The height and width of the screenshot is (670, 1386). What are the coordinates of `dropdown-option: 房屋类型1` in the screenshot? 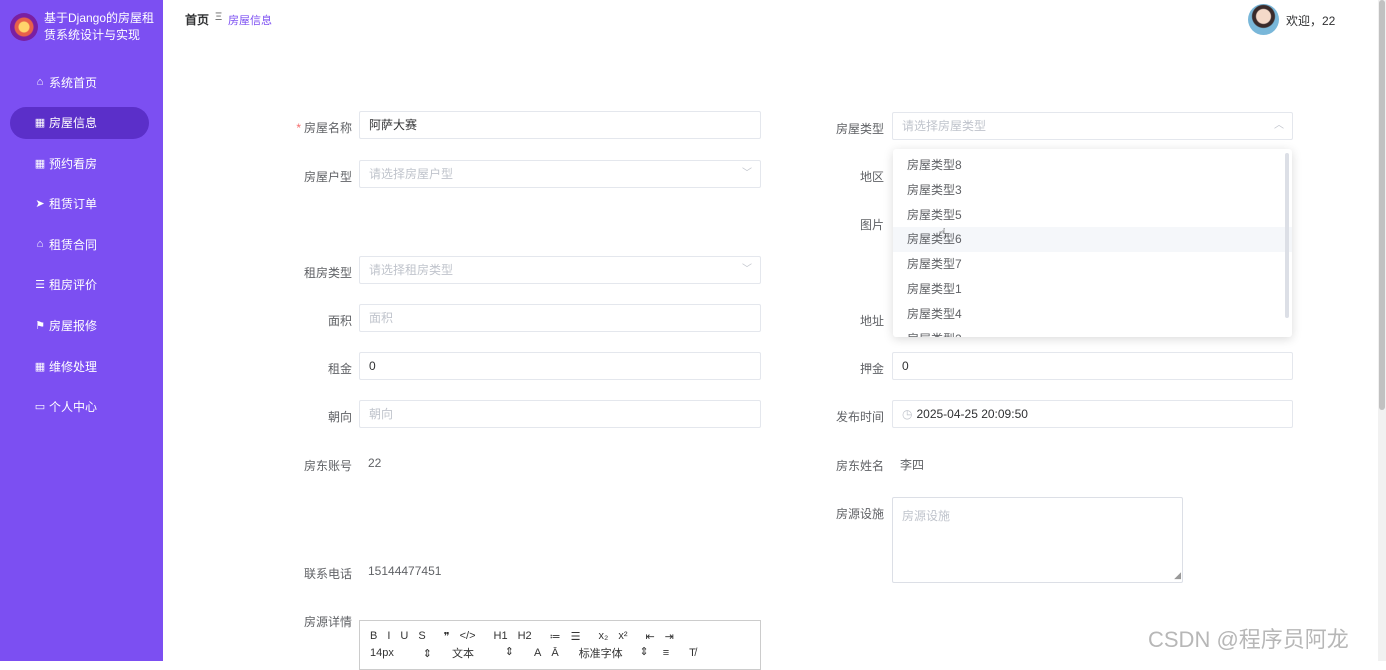 It's located at (1092, 289).